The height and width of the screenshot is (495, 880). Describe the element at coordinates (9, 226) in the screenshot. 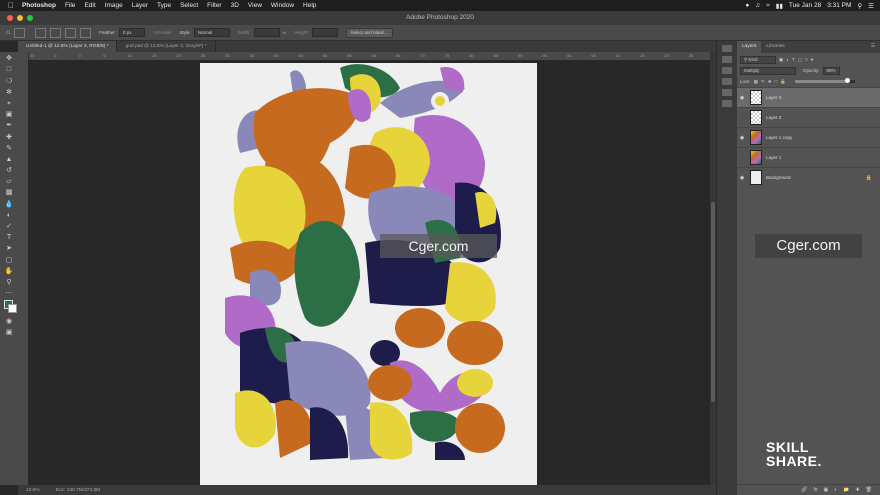

I see `pen-tool-icon: ✓` at that location.